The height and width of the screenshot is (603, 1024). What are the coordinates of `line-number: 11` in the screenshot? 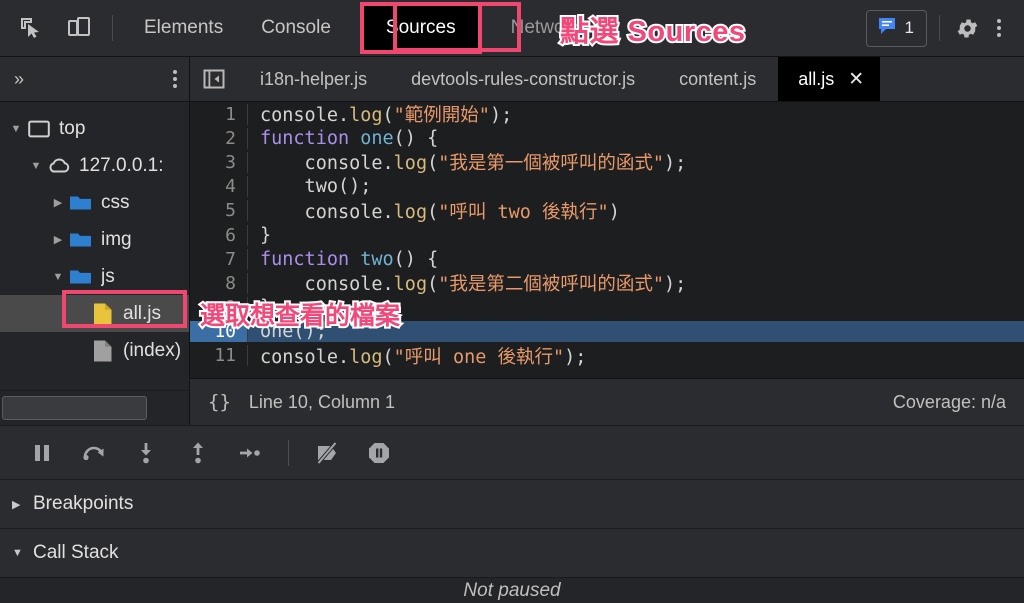 It's located at (219, 356).